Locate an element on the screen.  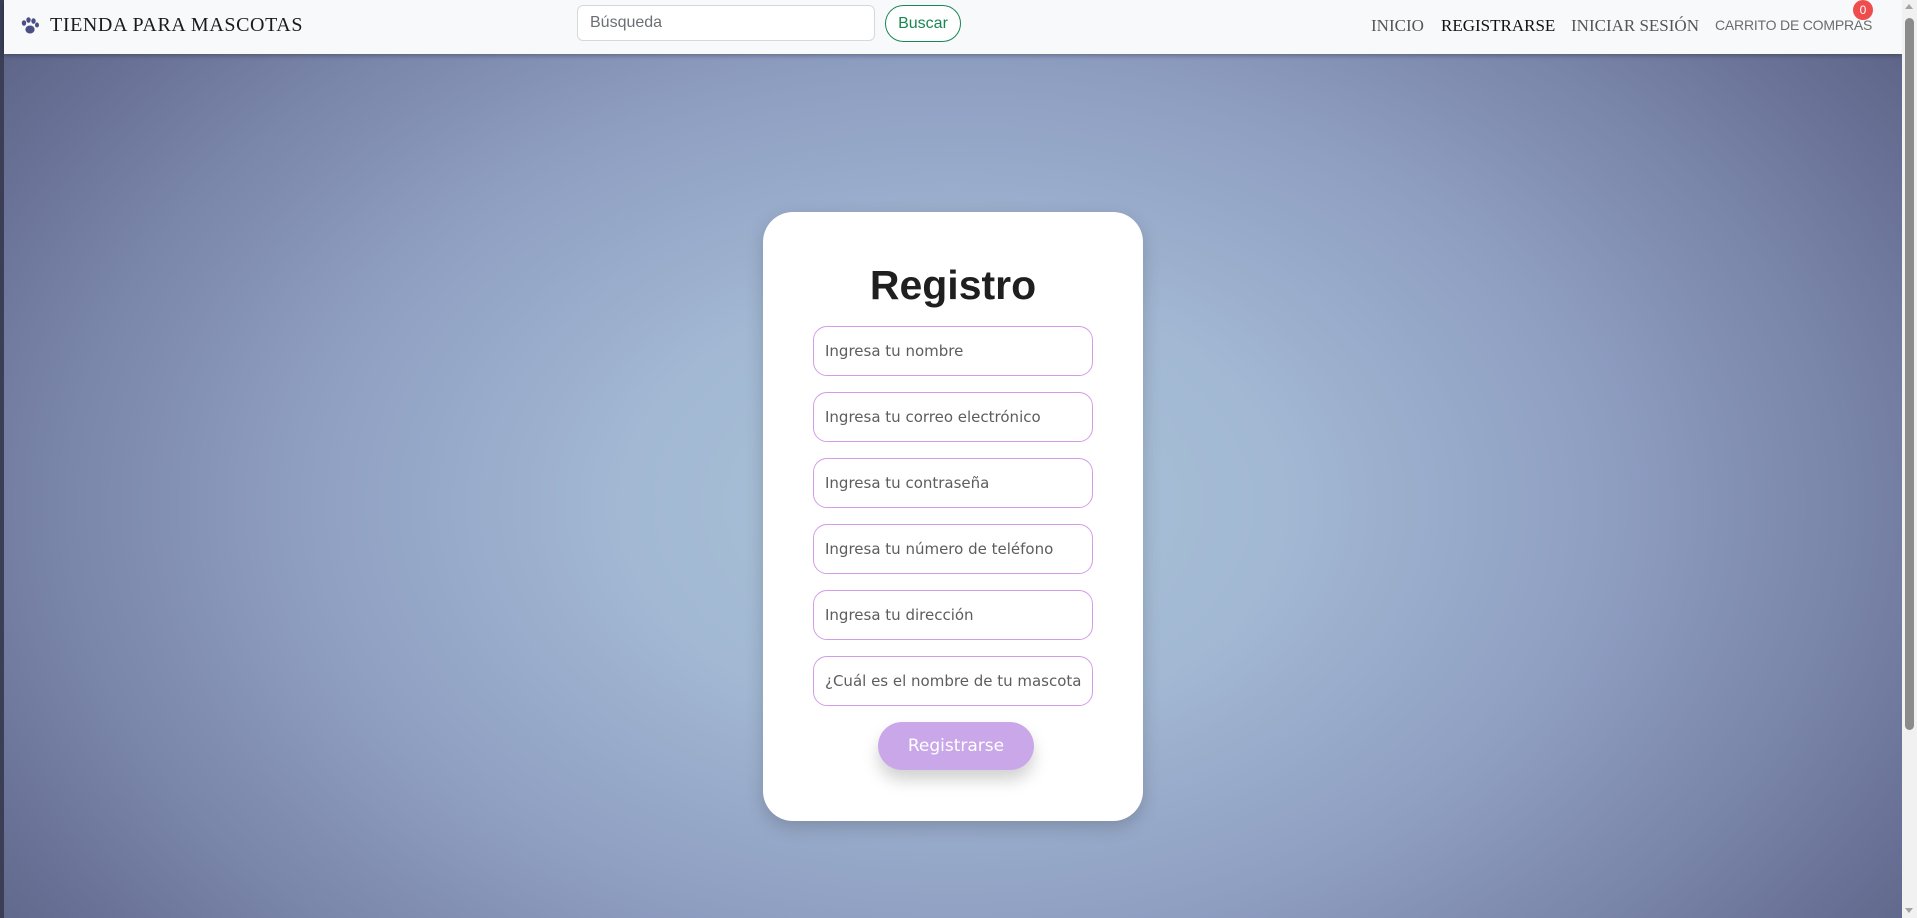
name-field is located at coordinates (953, 351).